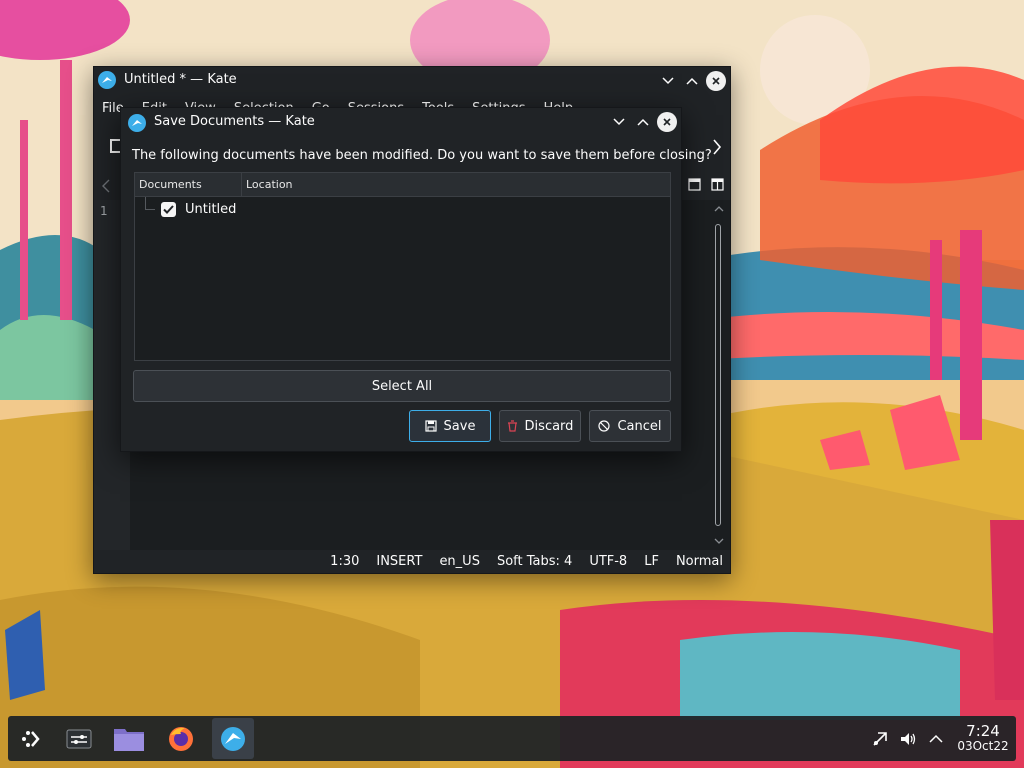 This screenshot has width=1024, height=768. I want to click on trash-icon, so click(512, 426).